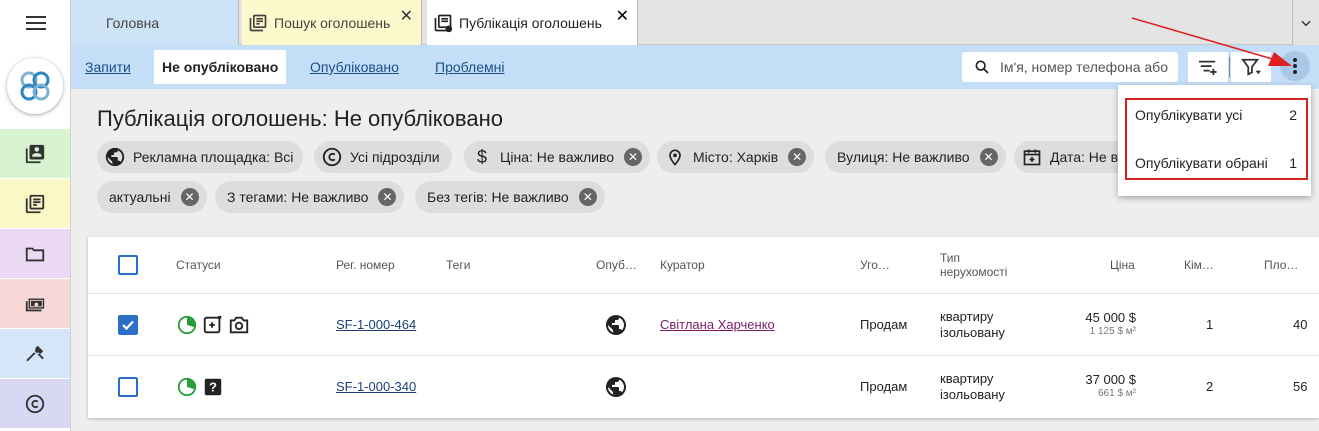 The height and width of the screenshot is (431, 1319). I want to click on reg-number-link: SF-1-000-340, so click(376, 386).